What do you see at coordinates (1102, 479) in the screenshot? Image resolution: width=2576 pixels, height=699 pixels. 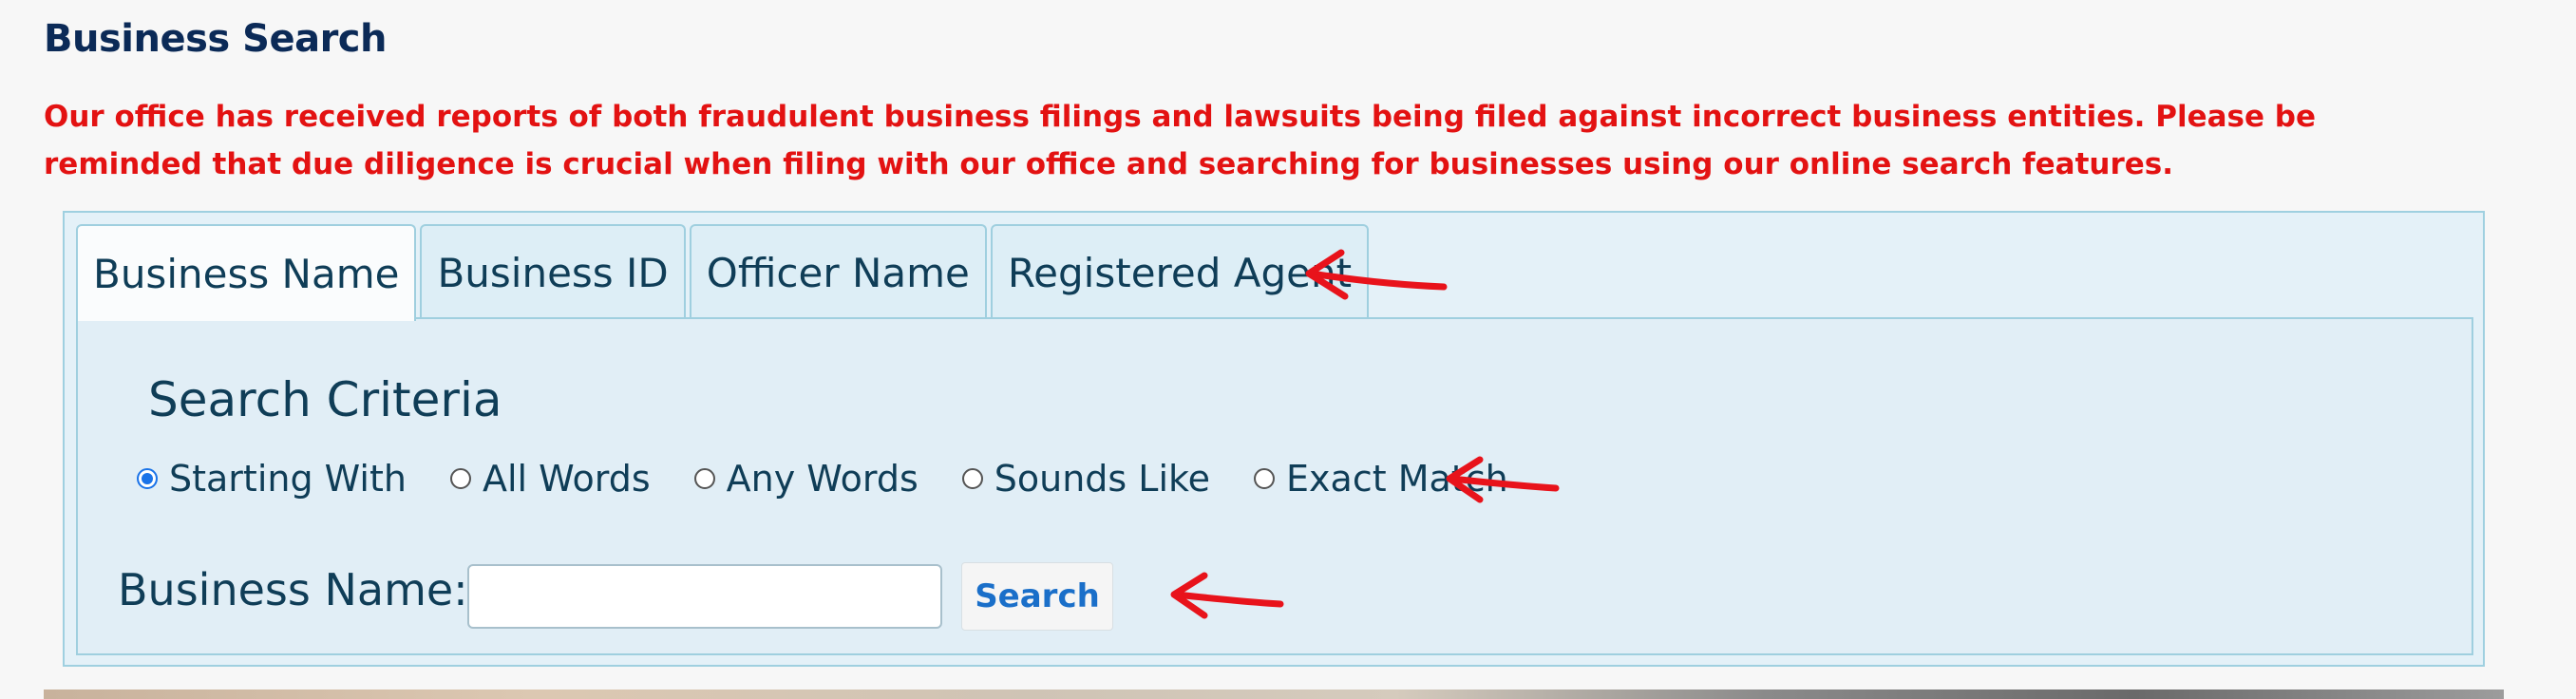 I see `option-label: Sounds Like` at bounding box center [1102, 479].